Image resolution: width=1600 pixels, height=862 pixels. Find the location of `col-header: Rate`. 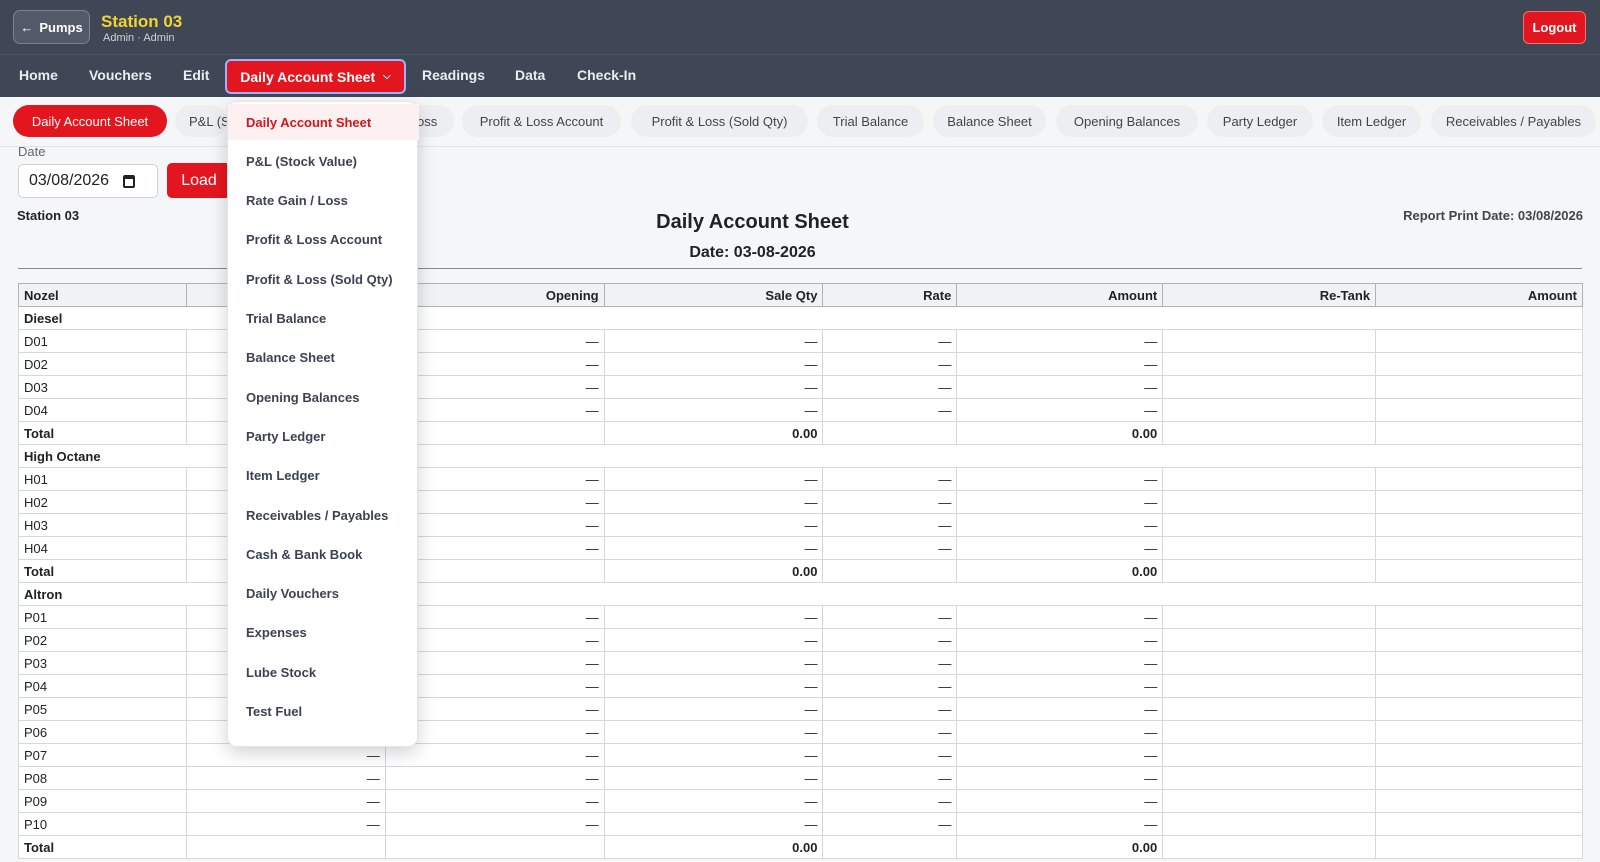

col-header: Rate is located at coordinates (890, 295).